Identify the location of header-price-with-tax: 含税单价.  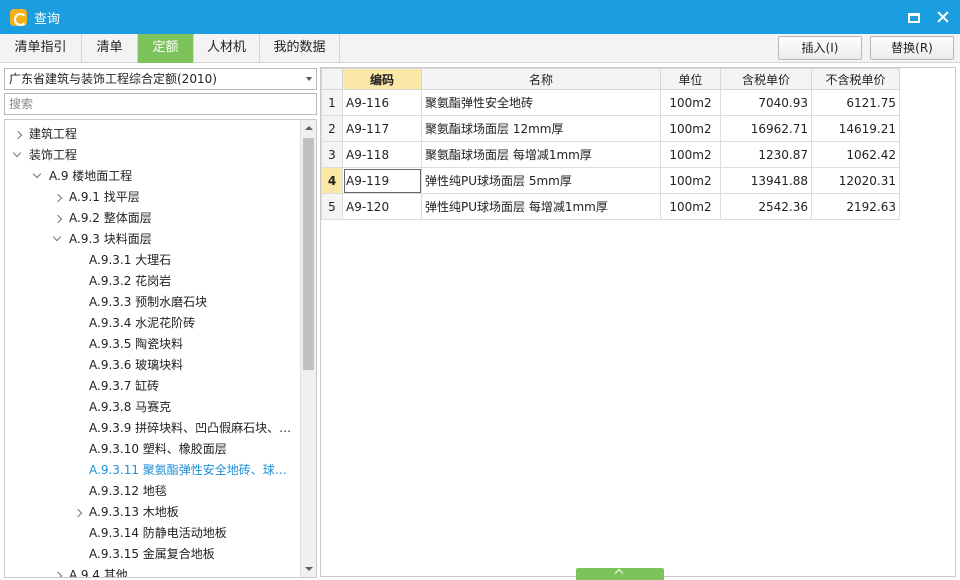
(766, 79).